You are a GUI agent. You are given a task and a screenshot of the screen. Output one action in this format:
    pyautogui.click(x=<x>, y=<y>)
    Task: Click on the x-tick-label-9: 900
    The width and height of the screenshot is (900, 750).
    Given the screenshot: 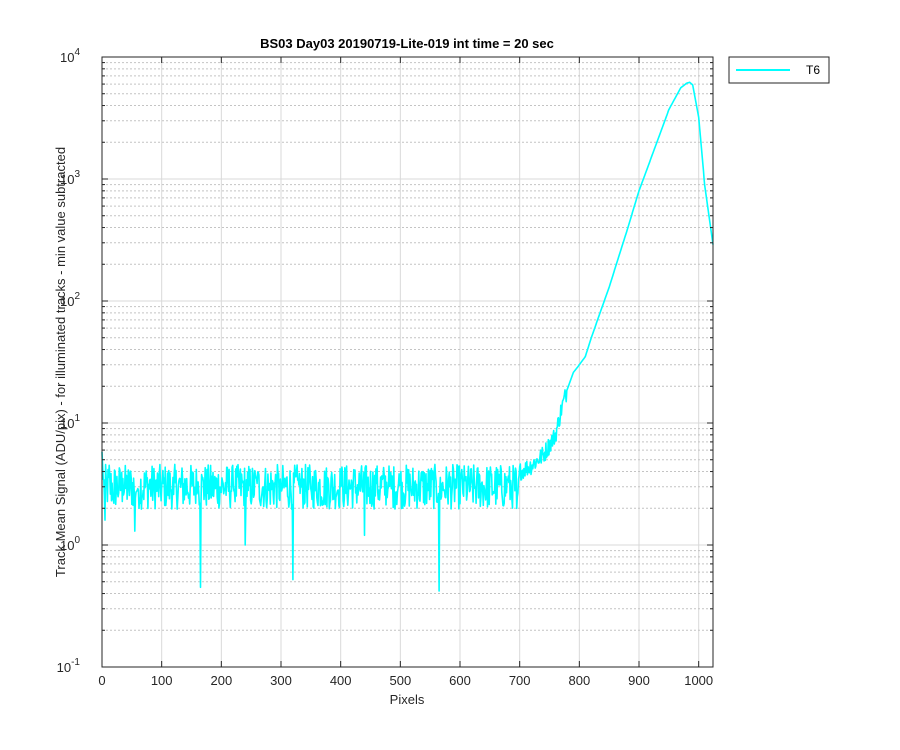 What is the action you would take?
    pyautogui.click(x=639, y=680)
    